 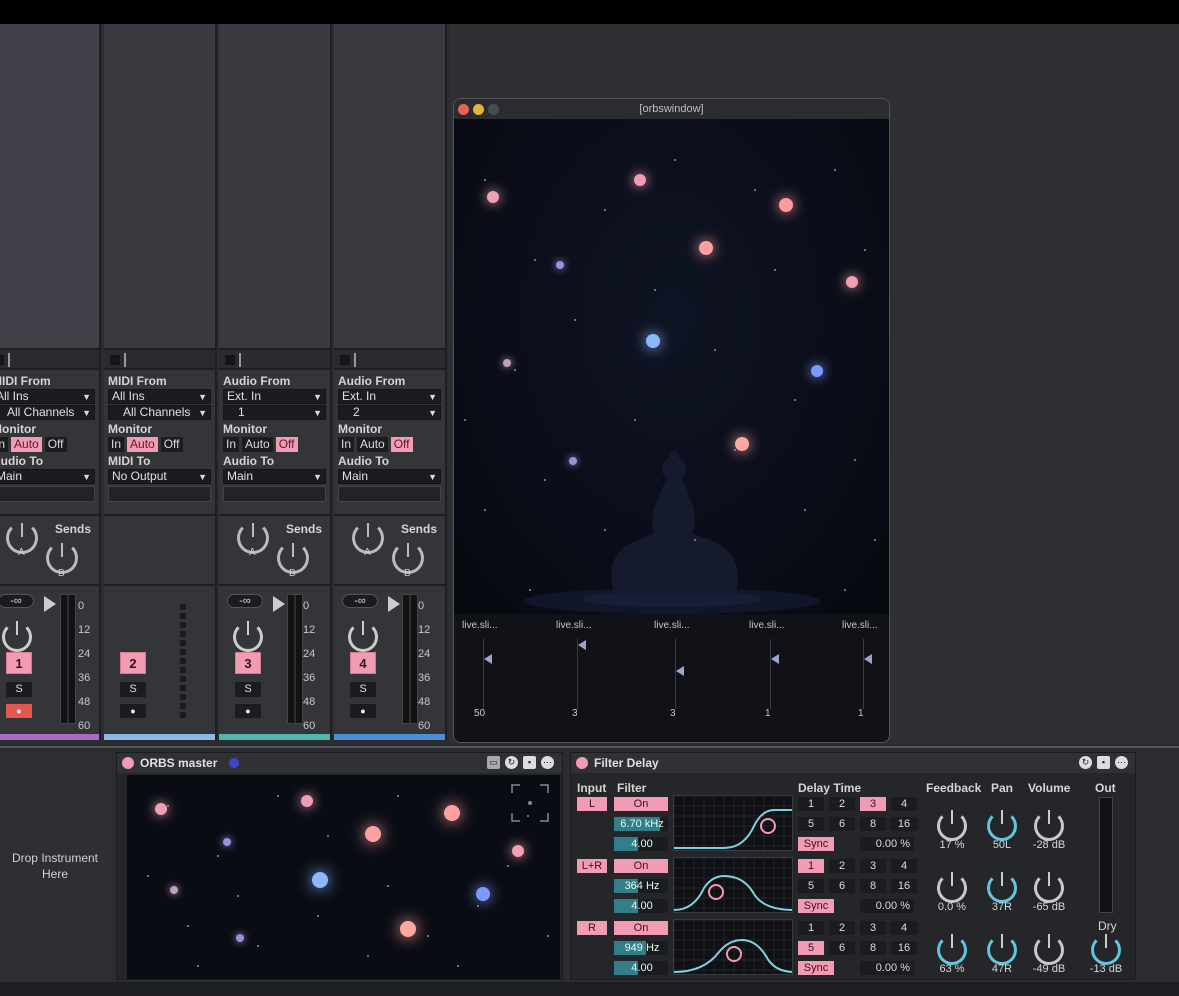 What do you see at coordinates (363, 663) in the screenshot?
I see `track-activator-button: 4` at bounding box center [363, 663].